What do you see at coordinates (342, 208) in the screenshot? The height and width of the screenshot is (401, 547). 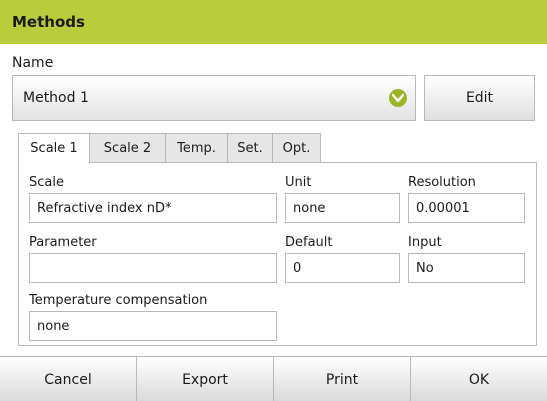 I see `unit-field: none` at bounding box center [342, 208].